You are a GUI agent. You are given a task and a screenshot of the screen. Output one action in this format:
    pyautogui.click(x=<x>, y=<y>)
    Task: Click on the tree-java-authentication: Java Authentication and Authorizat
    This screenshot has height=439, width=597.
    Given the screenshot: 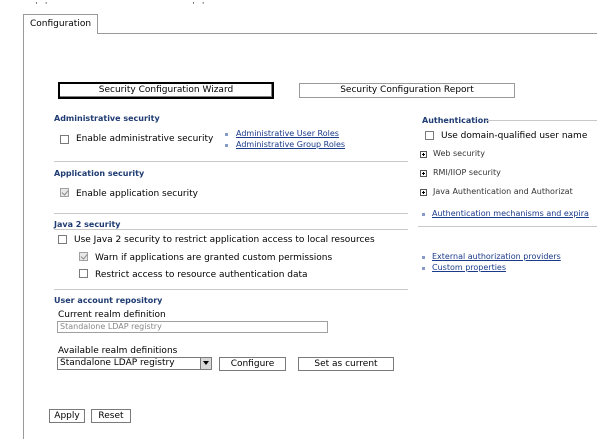 What is the action you would take?
    pyautogui.click(x=503, y=191)
    